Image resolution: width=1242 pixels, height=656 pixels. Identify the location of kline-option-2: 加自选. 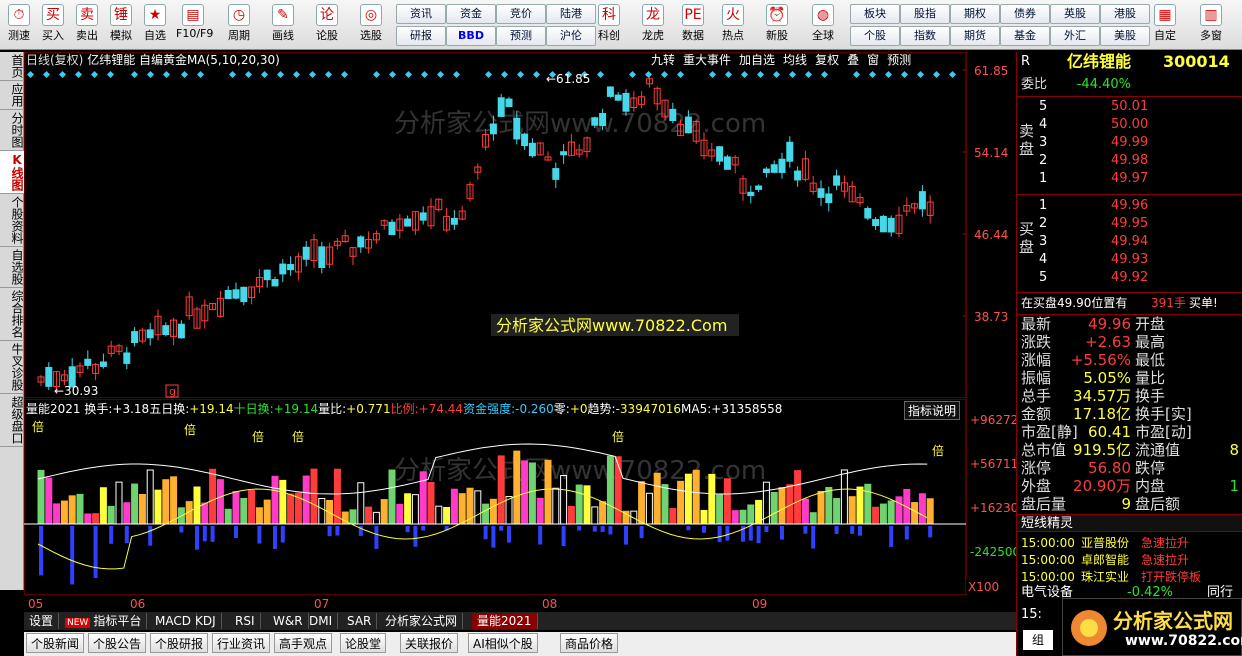
(757, 60).